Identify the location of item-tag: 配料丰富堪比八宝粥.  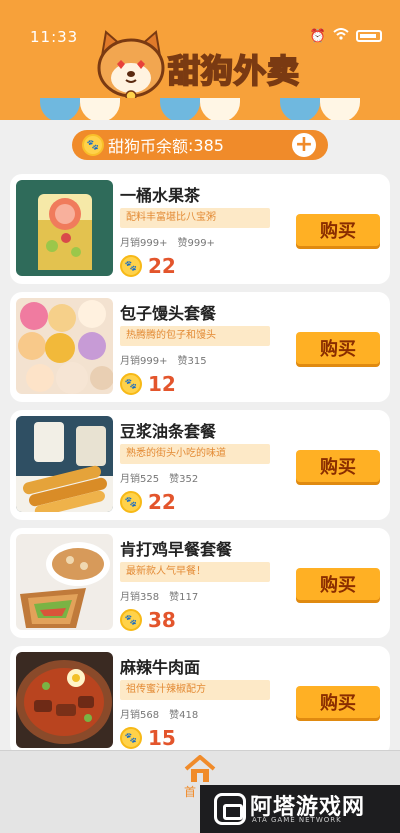
(195, 218).